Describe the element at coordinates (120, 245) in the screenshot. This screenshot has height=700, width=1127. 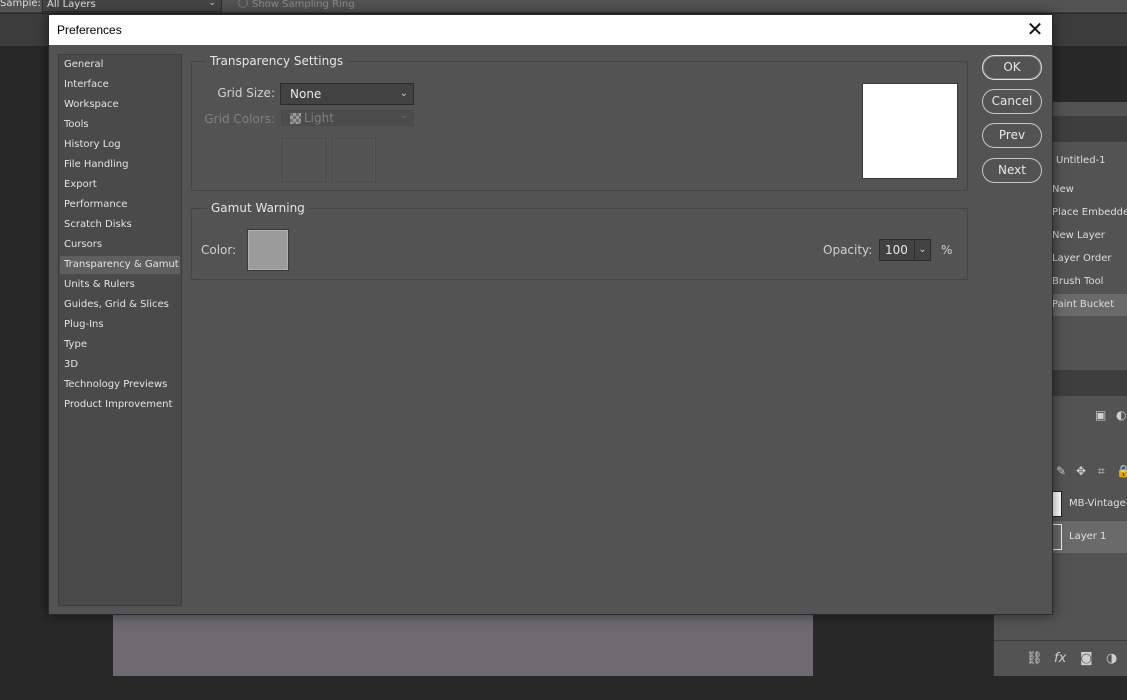
I see `nav-item-cursors: Cursors` at that location.